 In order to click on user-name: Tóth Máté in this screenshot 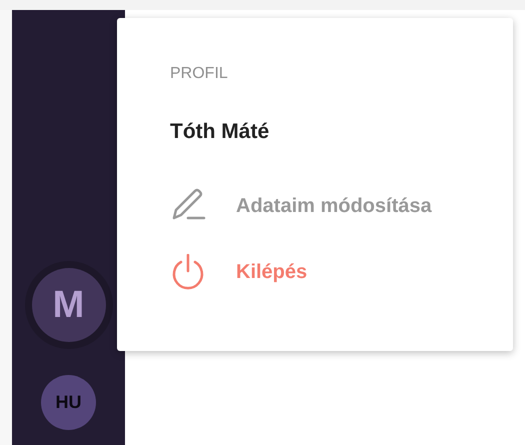, I will do `click(220, 132)`.